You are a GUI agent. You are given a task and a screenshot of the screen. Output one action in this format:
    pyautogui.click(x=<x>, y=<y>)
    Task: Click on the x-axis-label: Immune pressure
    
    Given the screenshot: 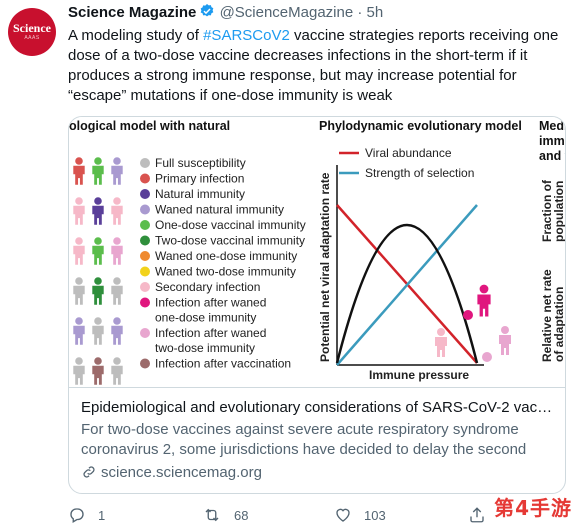 What is the action you would take?
    pyautogui.click(x=419, y=375)
    